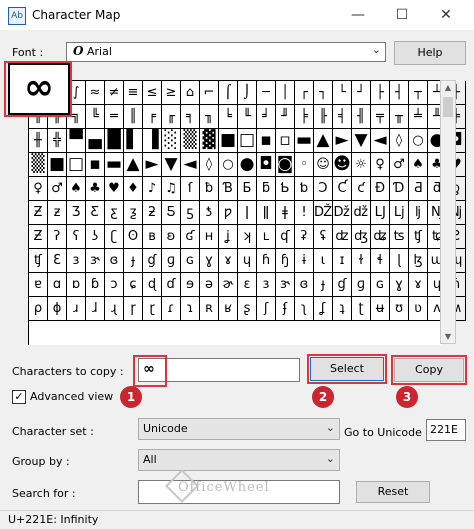 The height and width of the screenshot is (529, 474). Describe the element at coordinates (380, 189) in the screenshot. I see `grid-cell: Ɖ` at that location.